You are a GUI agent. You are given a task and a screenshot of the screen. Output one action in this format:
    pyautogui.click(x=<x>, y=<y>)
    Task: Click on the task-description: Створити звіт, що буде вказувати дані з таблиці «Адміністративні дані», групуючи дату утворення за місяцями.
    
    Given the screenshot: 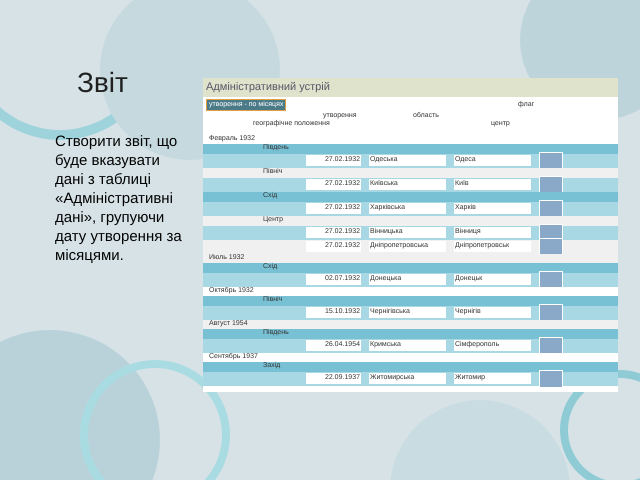 What is the action you would take?
    pyautogui.click(x=119, y=198)
    